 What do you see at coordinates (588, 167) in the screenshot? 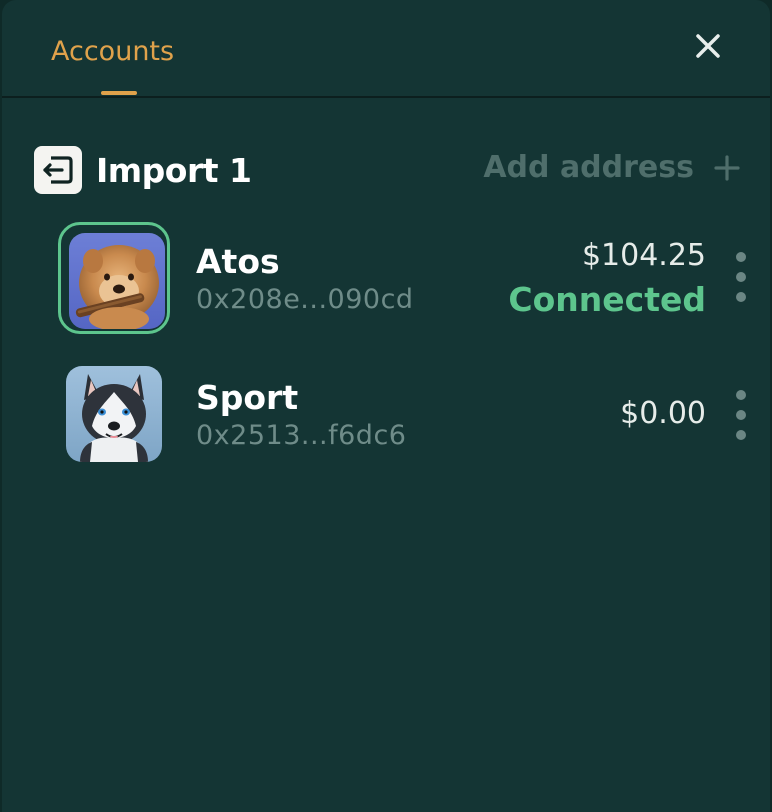
I see `add-address-label: Add address` at bounding box center [588, 167].